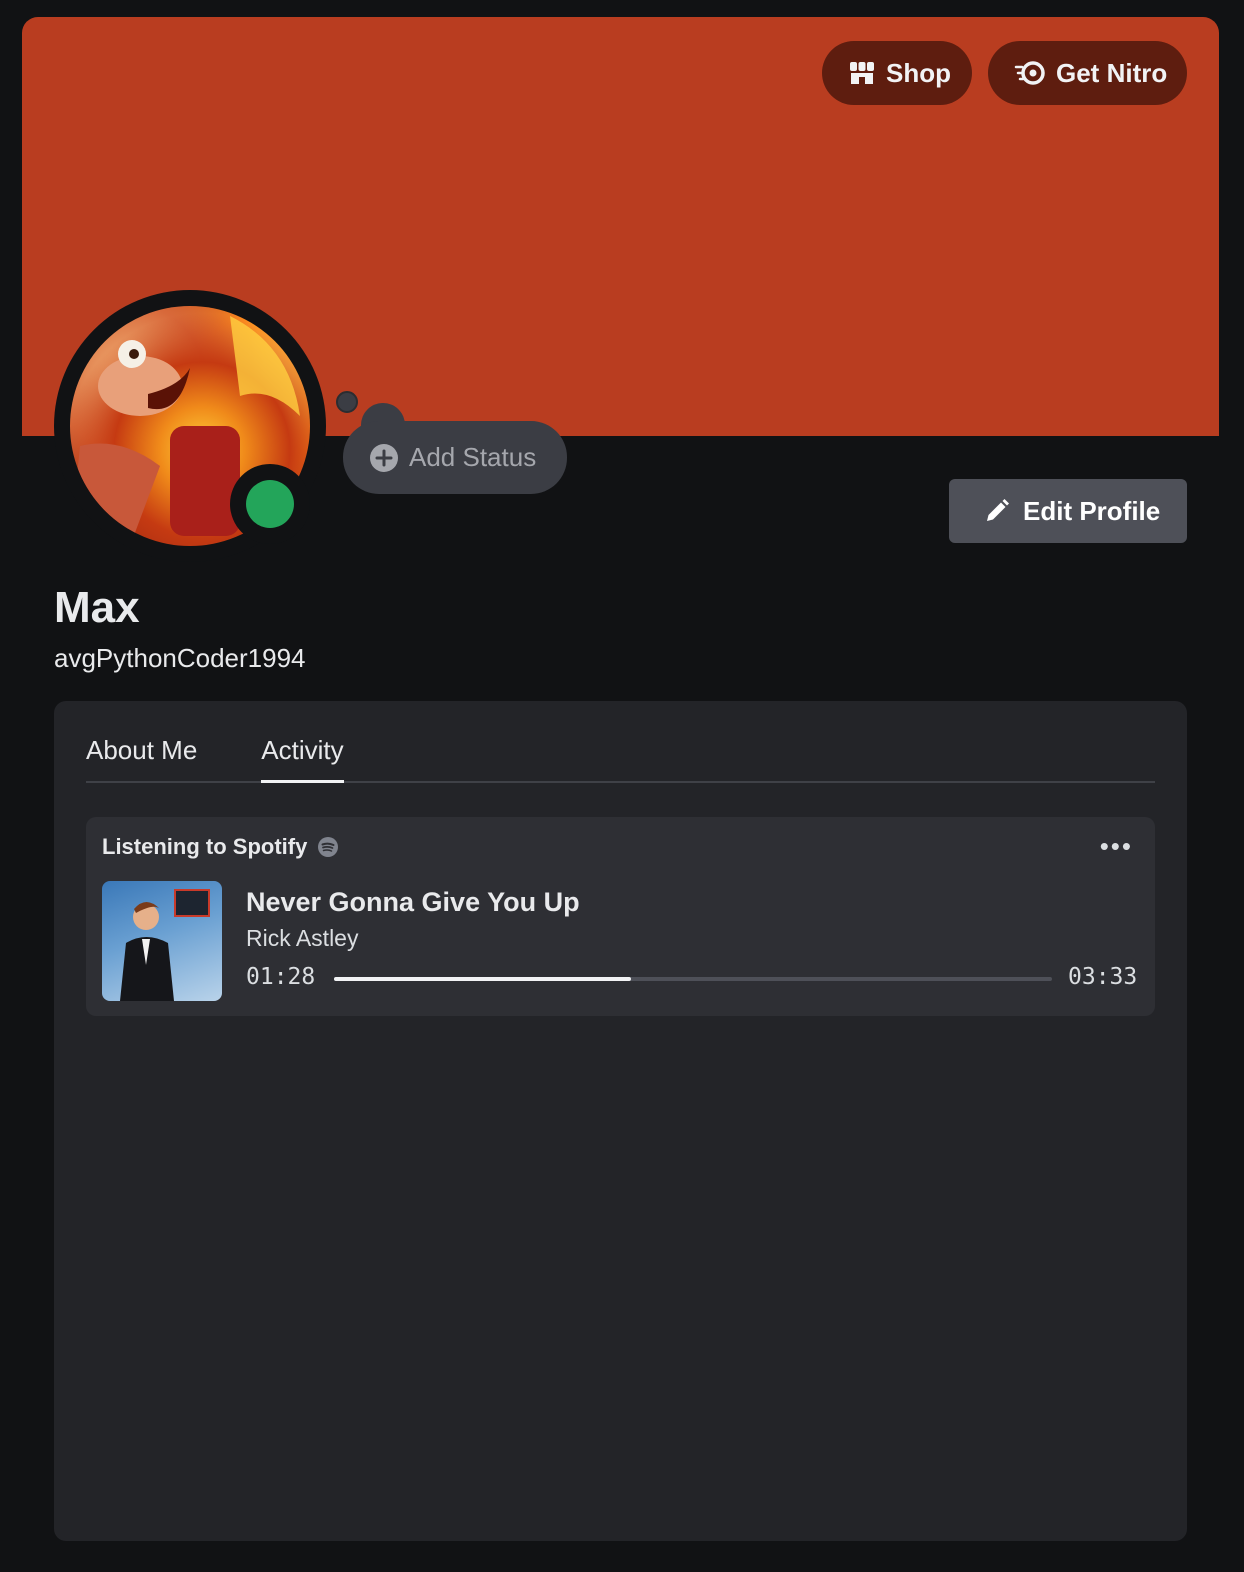  I want to click on online-status-indicator, so click(270, 504).